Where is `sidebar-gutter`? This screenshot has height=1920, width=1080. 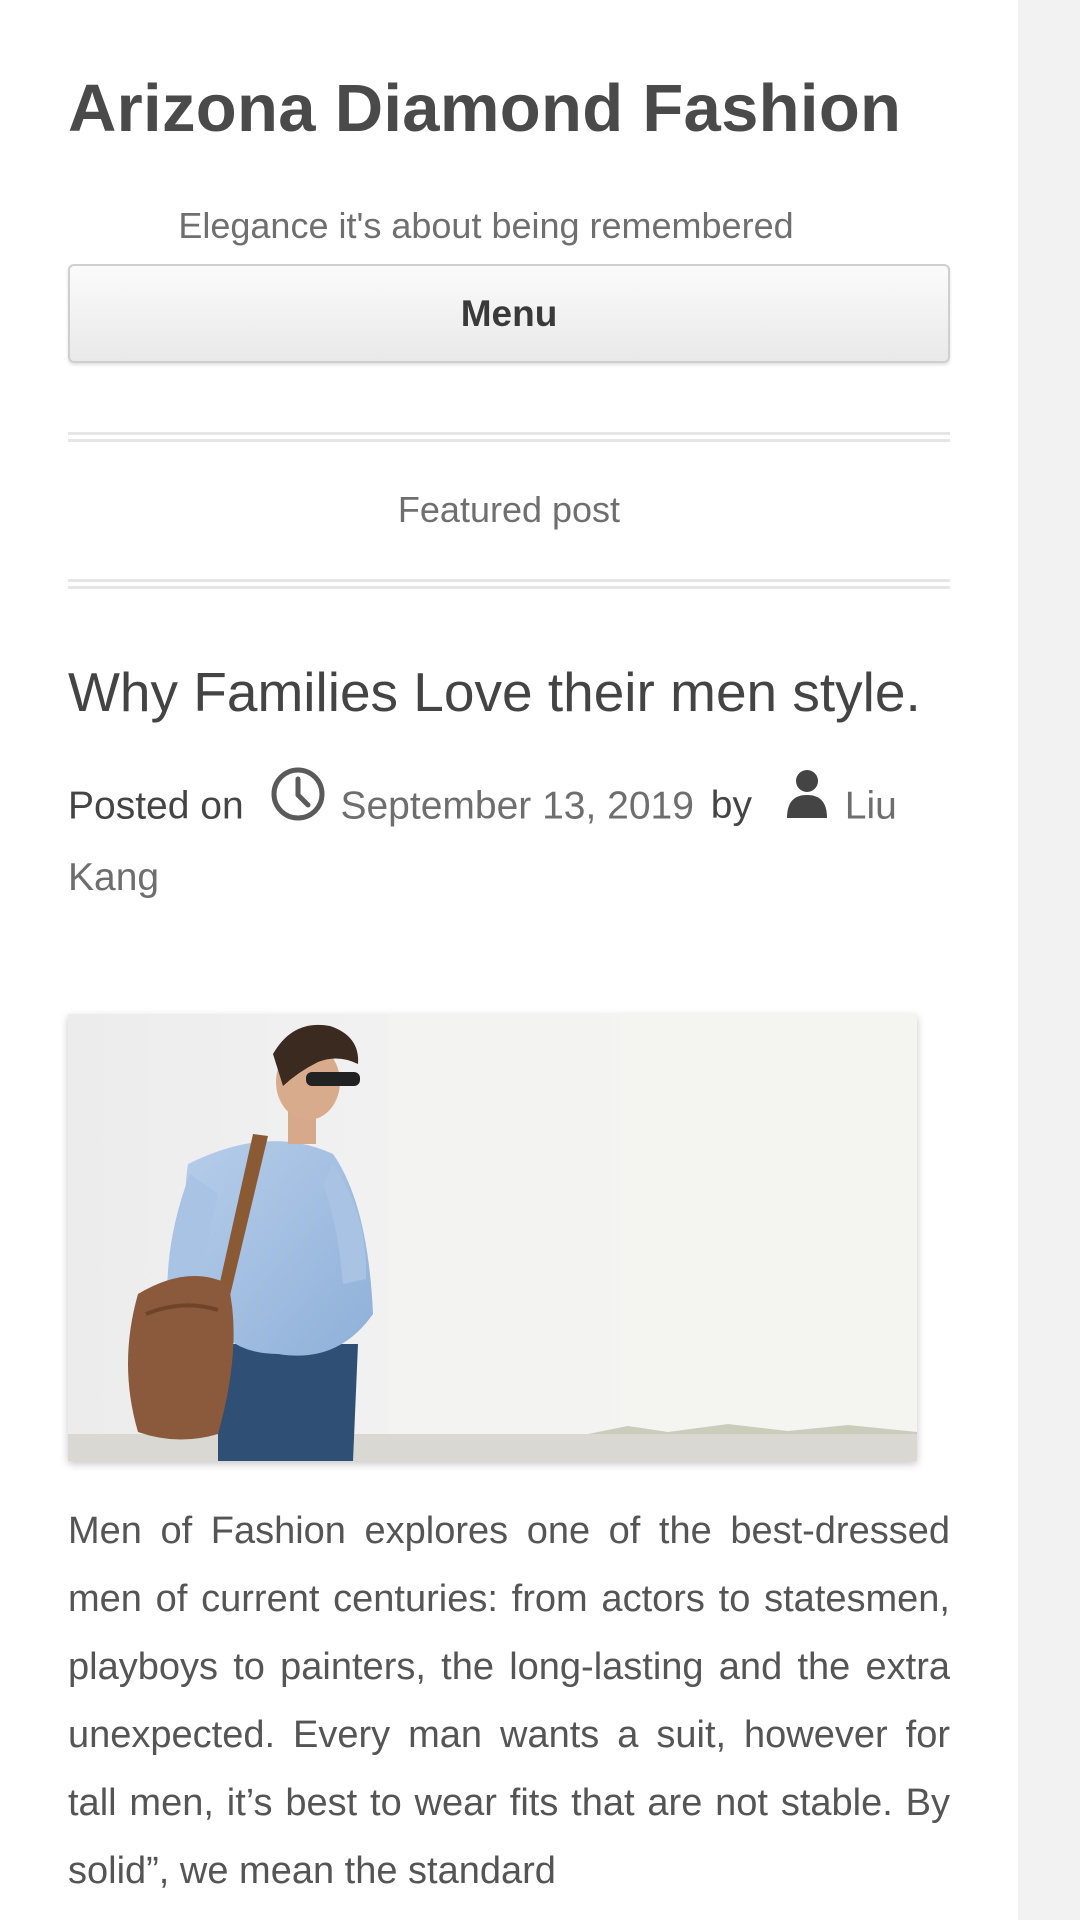 sidebar-gutter is located at coordinates (1049, 960).